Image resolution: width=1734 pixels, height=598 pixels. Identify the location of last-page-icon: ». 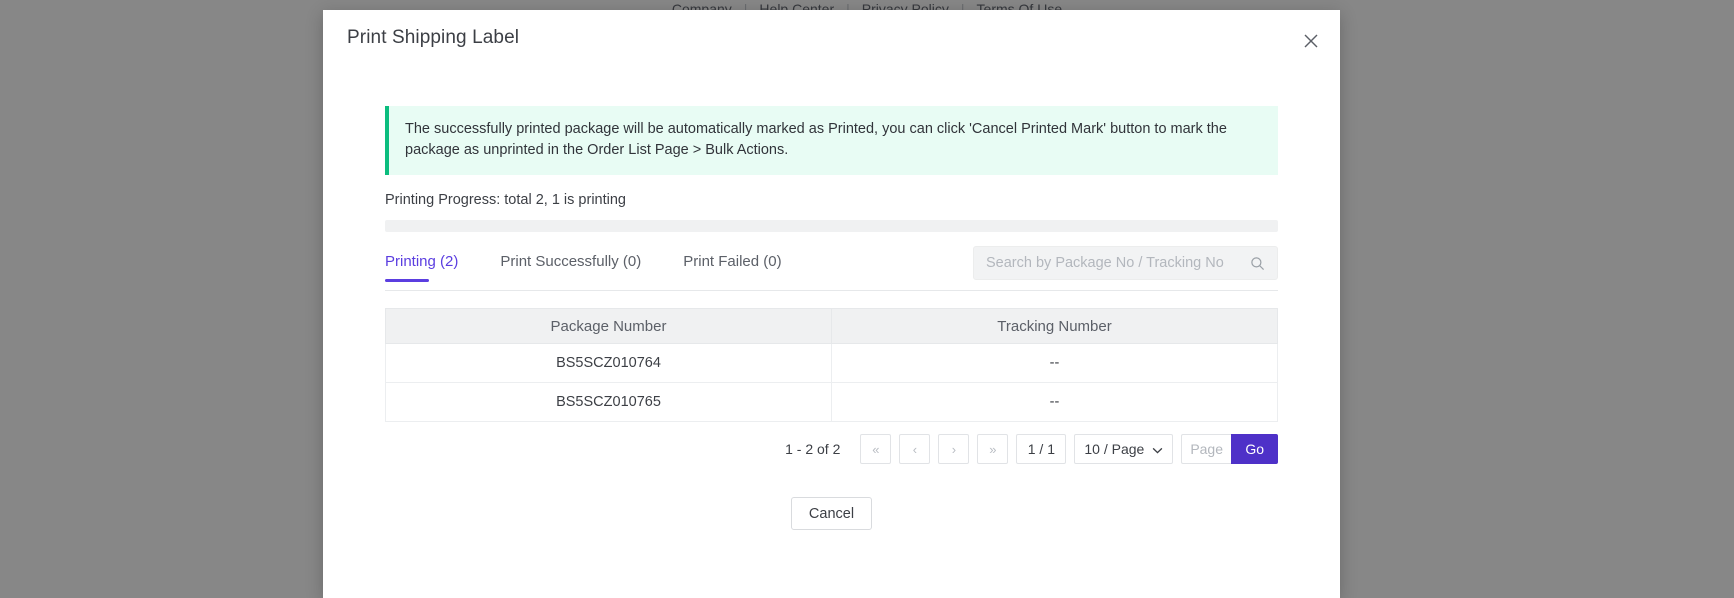
(993, 449).